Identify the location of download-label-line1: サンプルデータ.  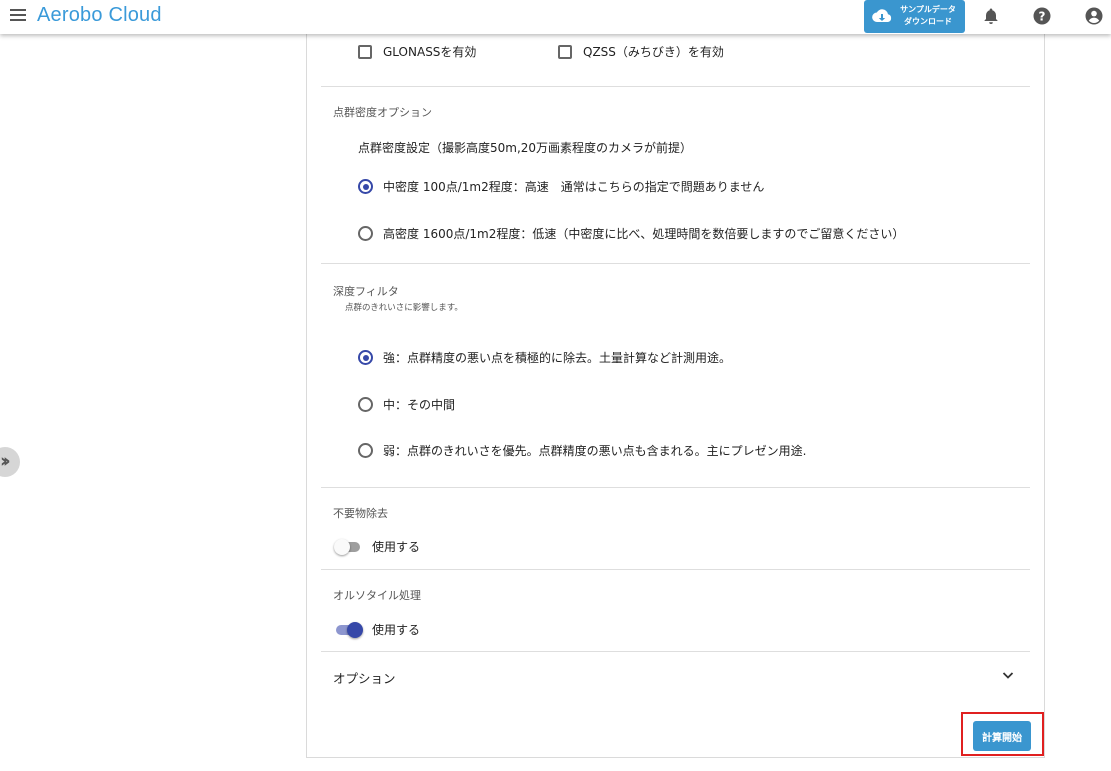
(928, 9).